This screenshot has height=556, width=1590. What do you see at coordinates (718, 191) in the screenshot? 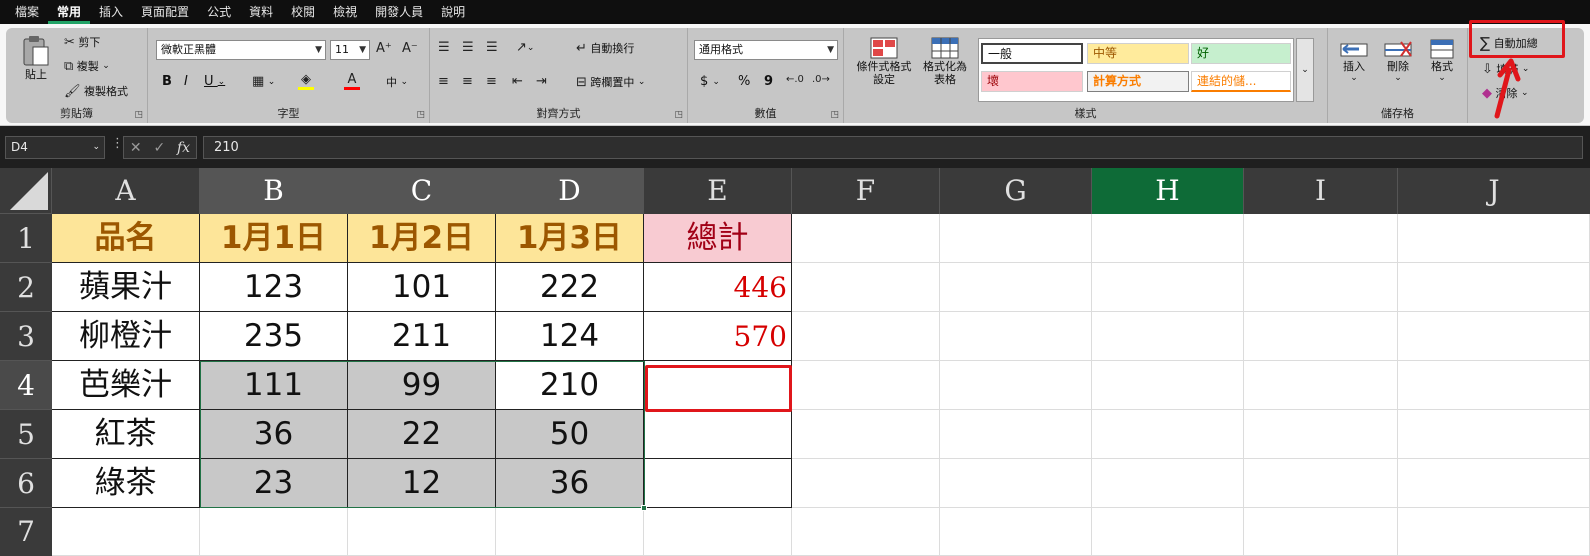
I see `column-header-e: E` at bounding box center [718, 191].